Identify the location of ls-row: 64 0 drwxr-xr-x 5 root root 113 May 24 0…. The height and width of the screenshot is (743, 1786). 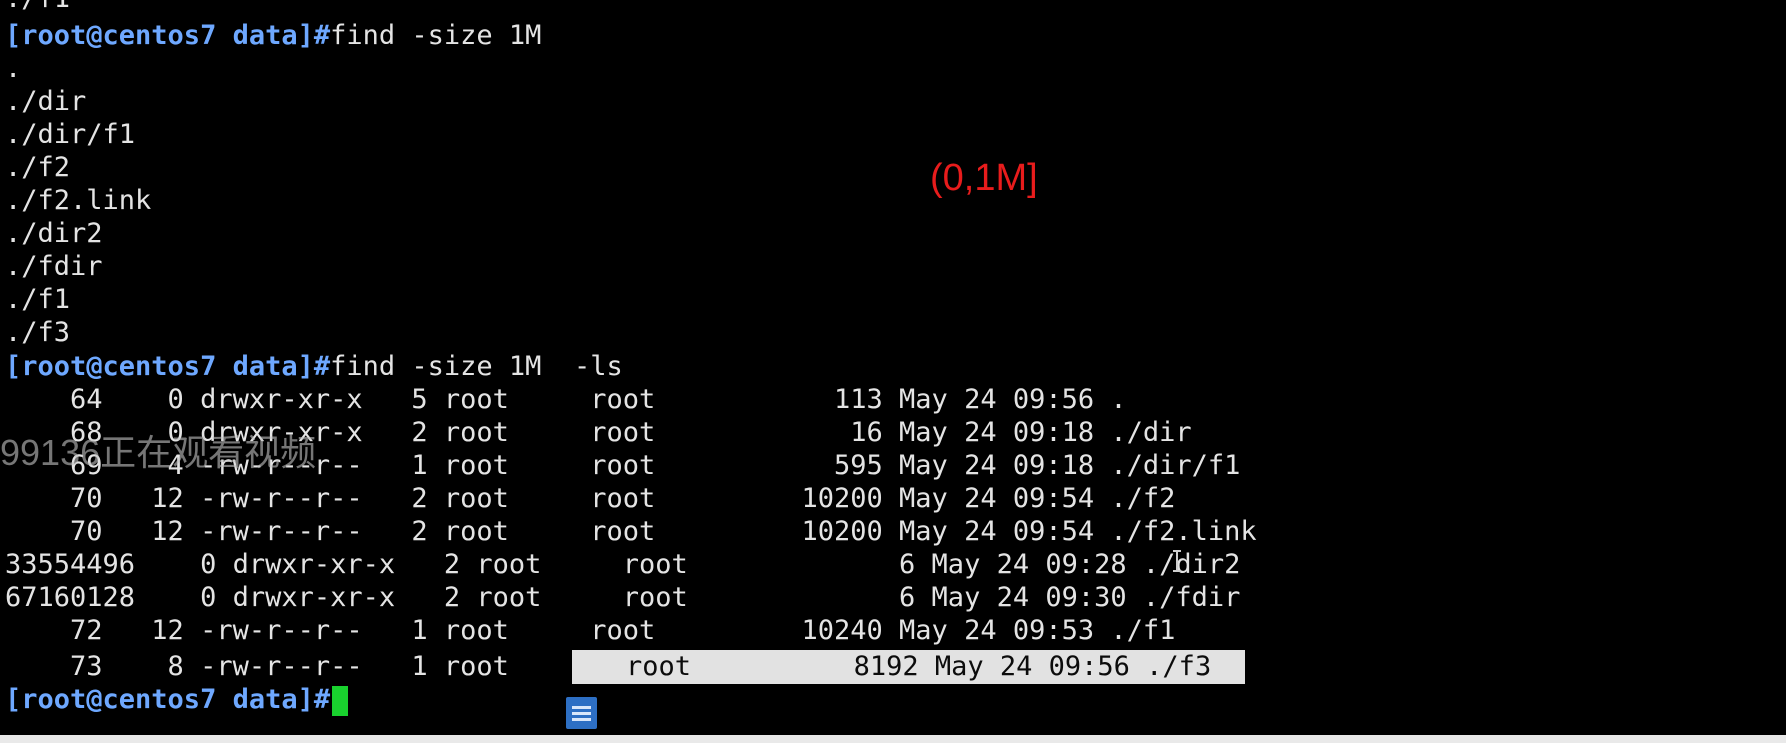
(566, 399).